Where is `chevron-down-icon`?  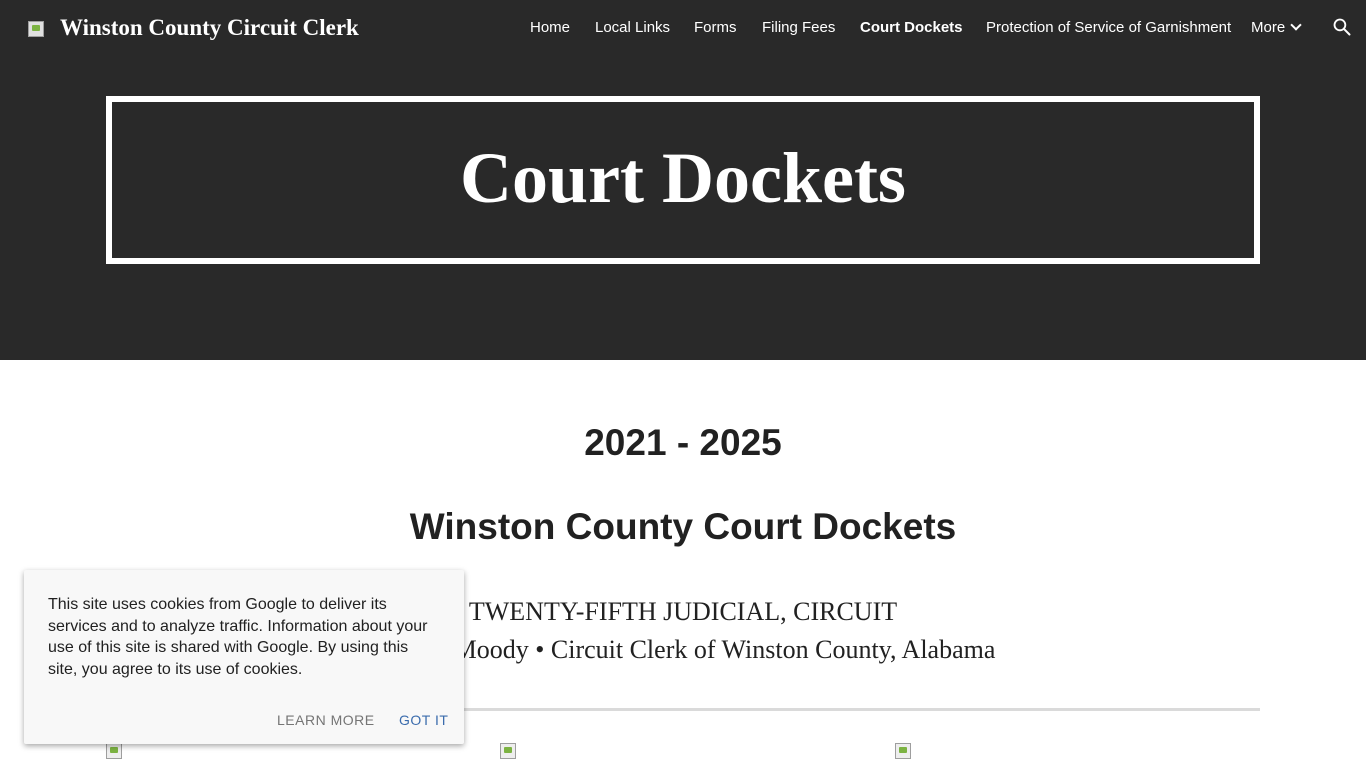 chevron-down-icon is located at coordinates (1296, 25).